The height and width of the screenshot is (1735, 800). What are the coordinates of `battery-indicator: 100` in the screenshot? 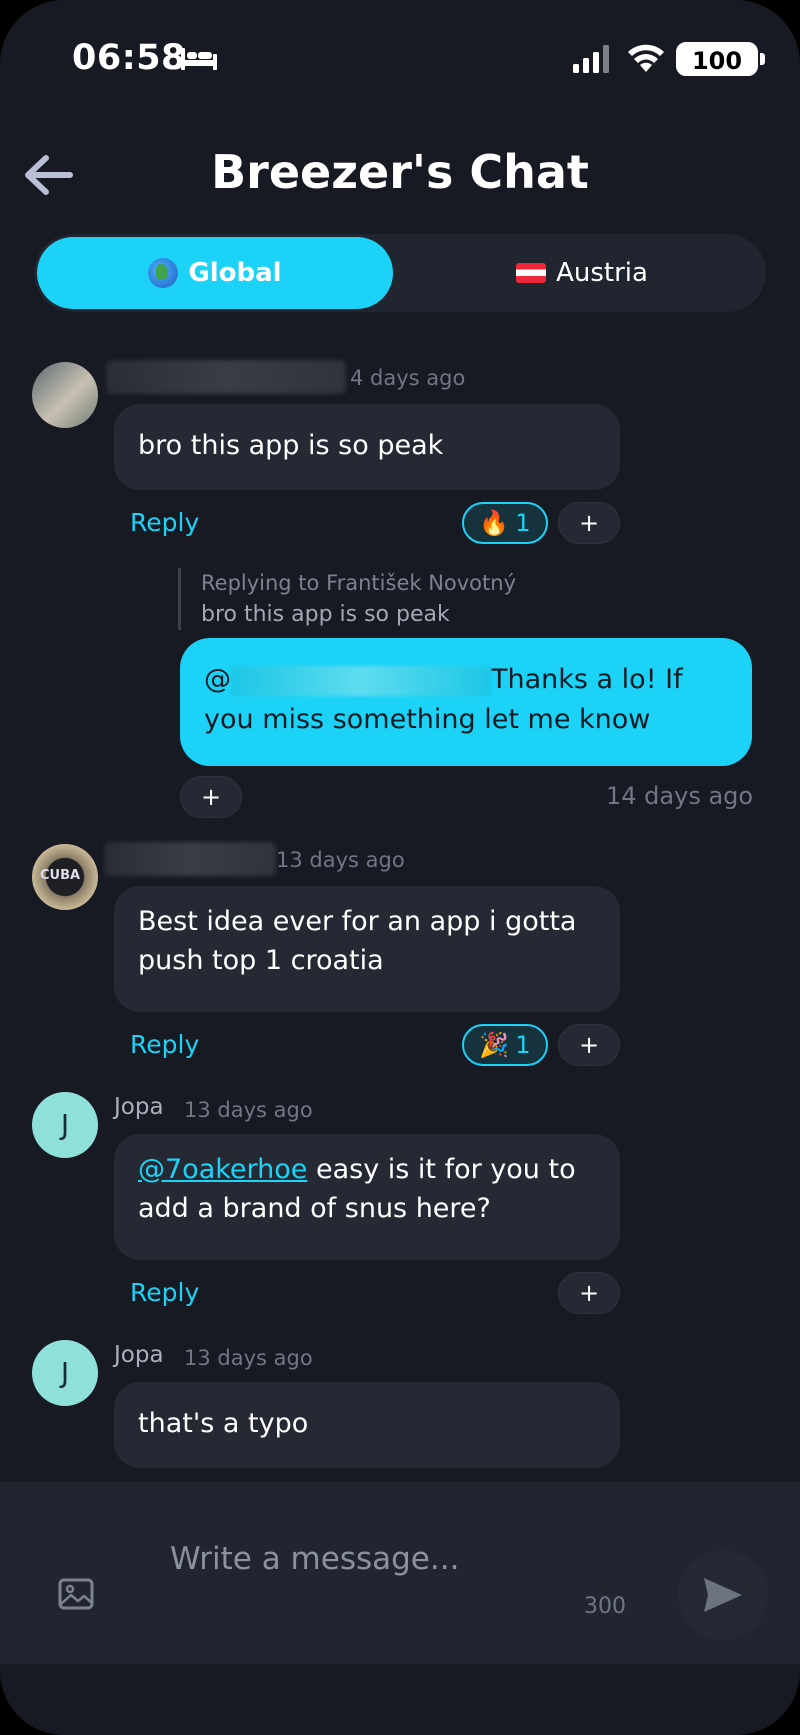 It's located at (721, 59).